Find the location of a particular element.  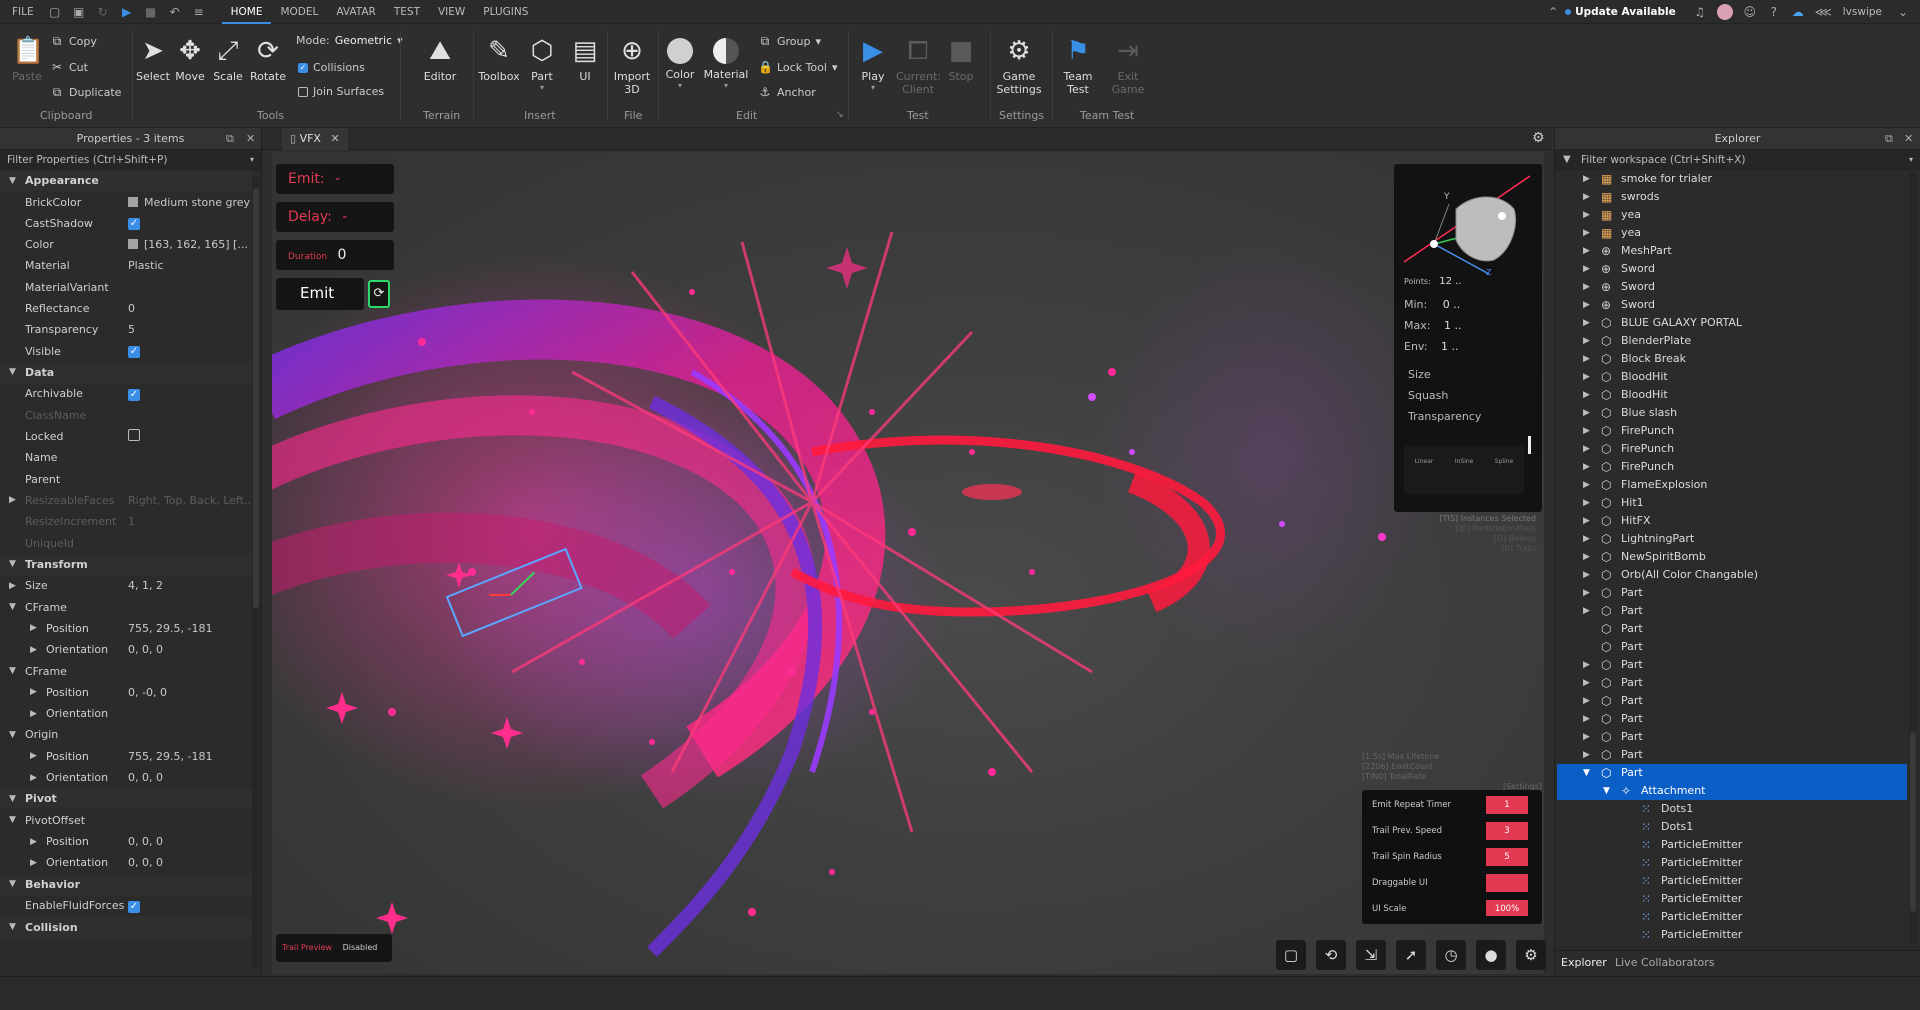

join-surfaces-toggle: Join Surfaces is located at coordinates (341, 91).